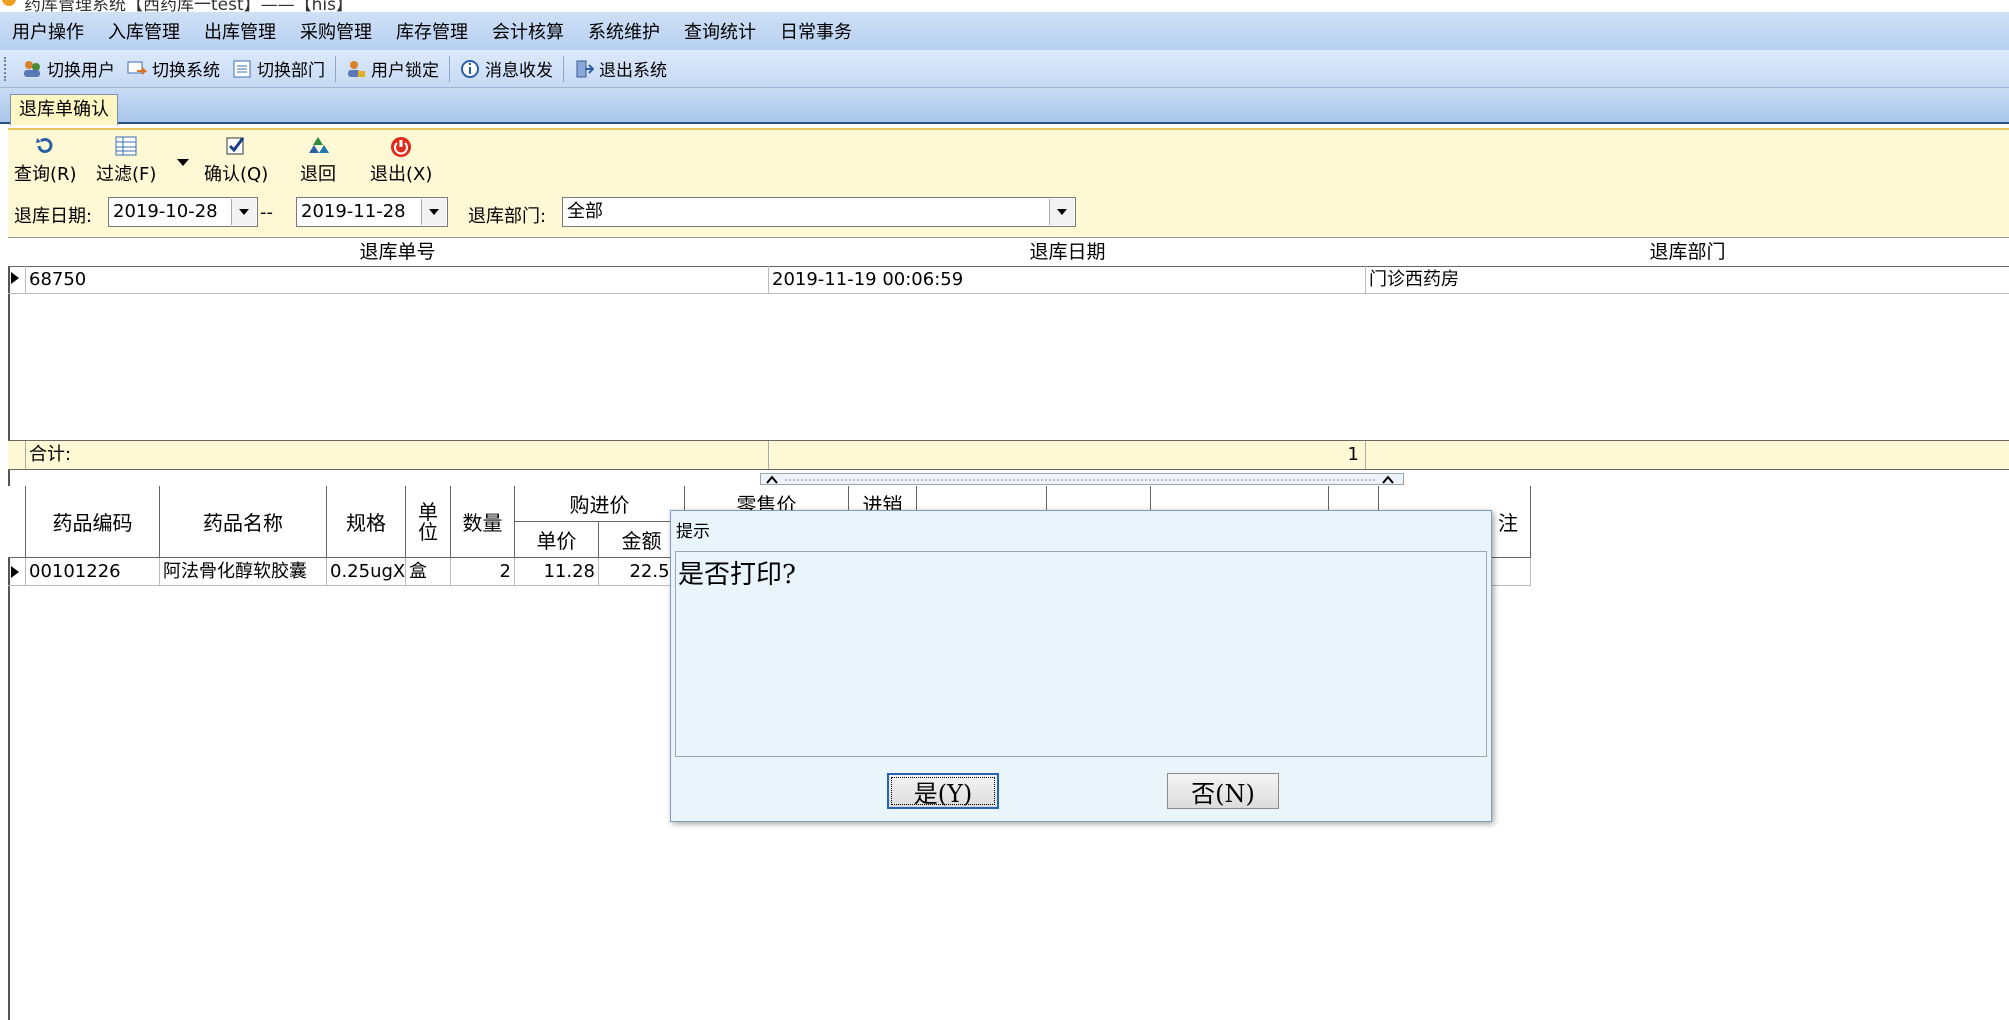 The width and height of the screenshot is (2009, 1020). What do you see at coordinates (32, 69) in the screenshot?
I see `users-icon` at bounding box center [32, 69].